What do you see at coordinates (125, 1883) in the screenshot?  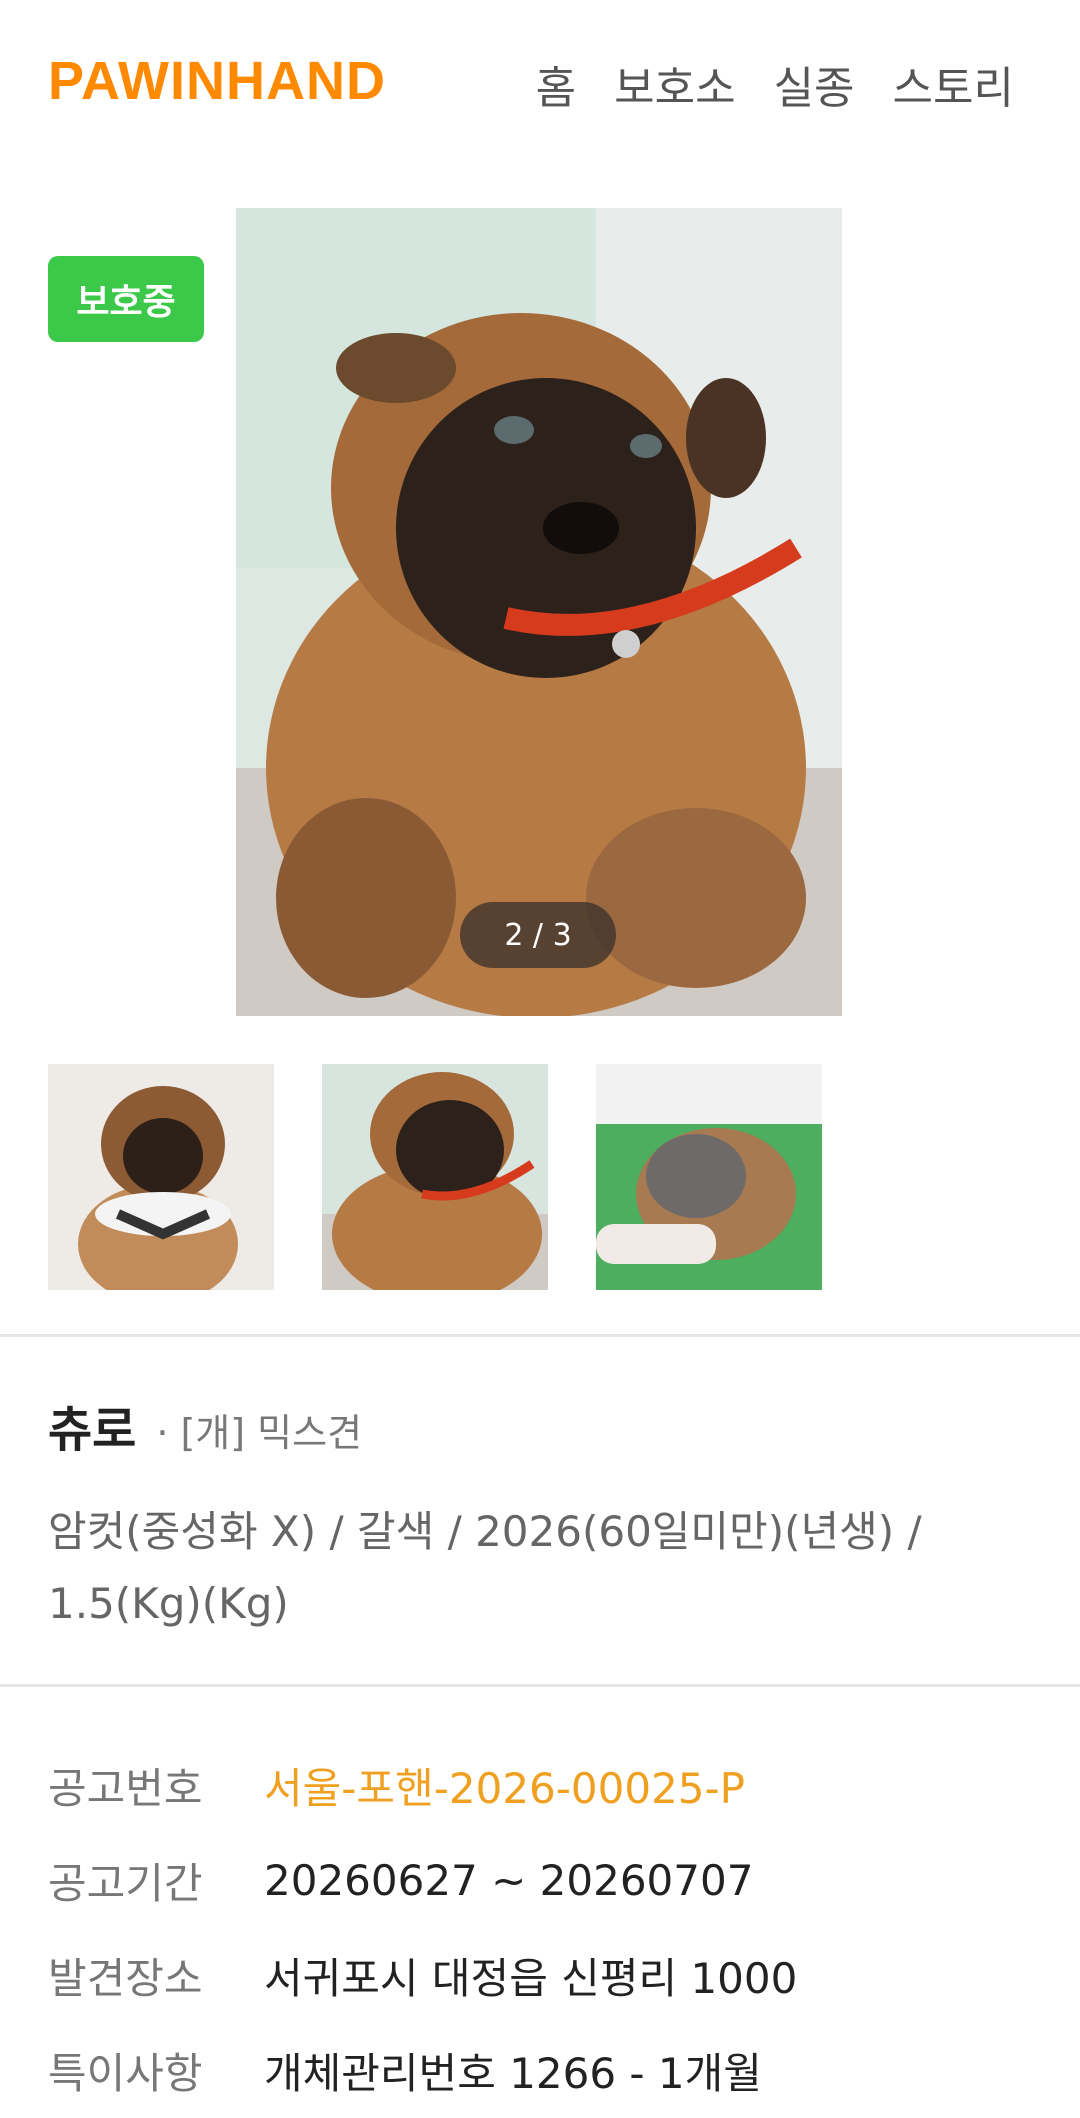 I see `detail-label: 공고기간` at bounding box center [125, 1883].